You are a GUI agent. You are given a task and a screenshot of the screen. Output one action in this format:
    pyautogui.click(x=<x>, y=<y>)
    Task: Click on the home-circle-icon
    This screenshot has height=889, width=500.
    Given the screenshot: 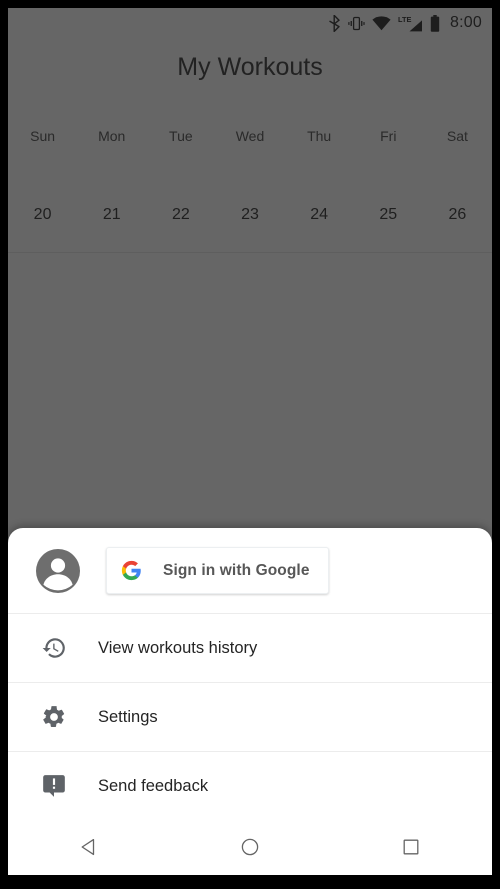 What is the action you would take?
    pyautogui.click(x=250, y=847)
    